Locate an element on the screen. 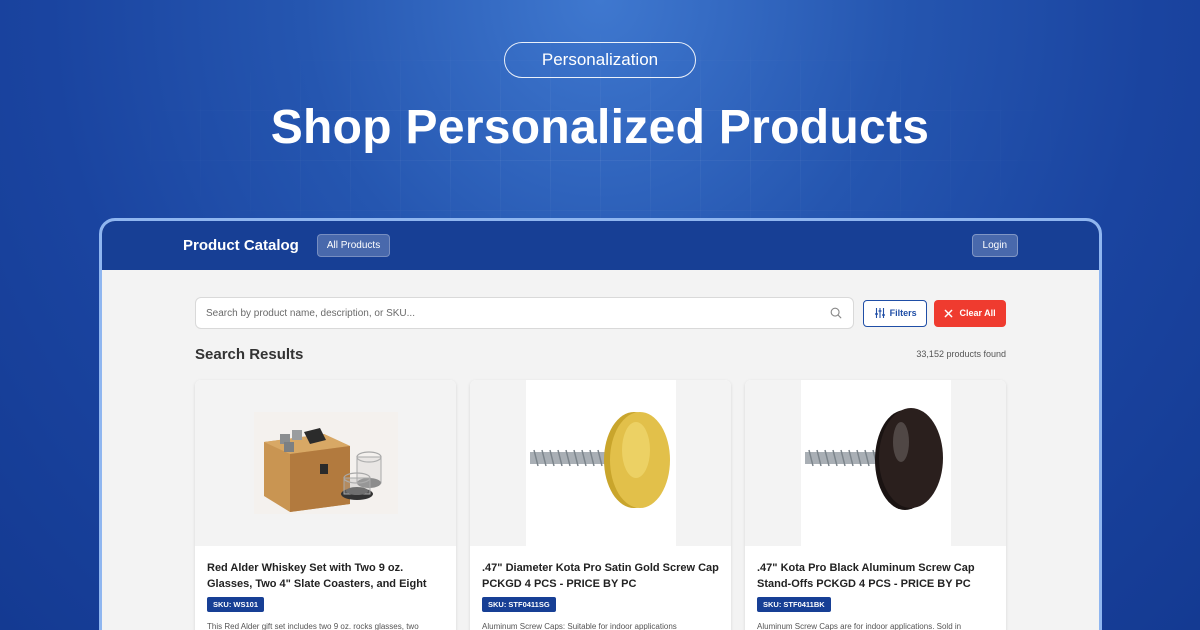 This screenshot has width=1200, height=630. sliders-icon is located at coordinates (879, 313).